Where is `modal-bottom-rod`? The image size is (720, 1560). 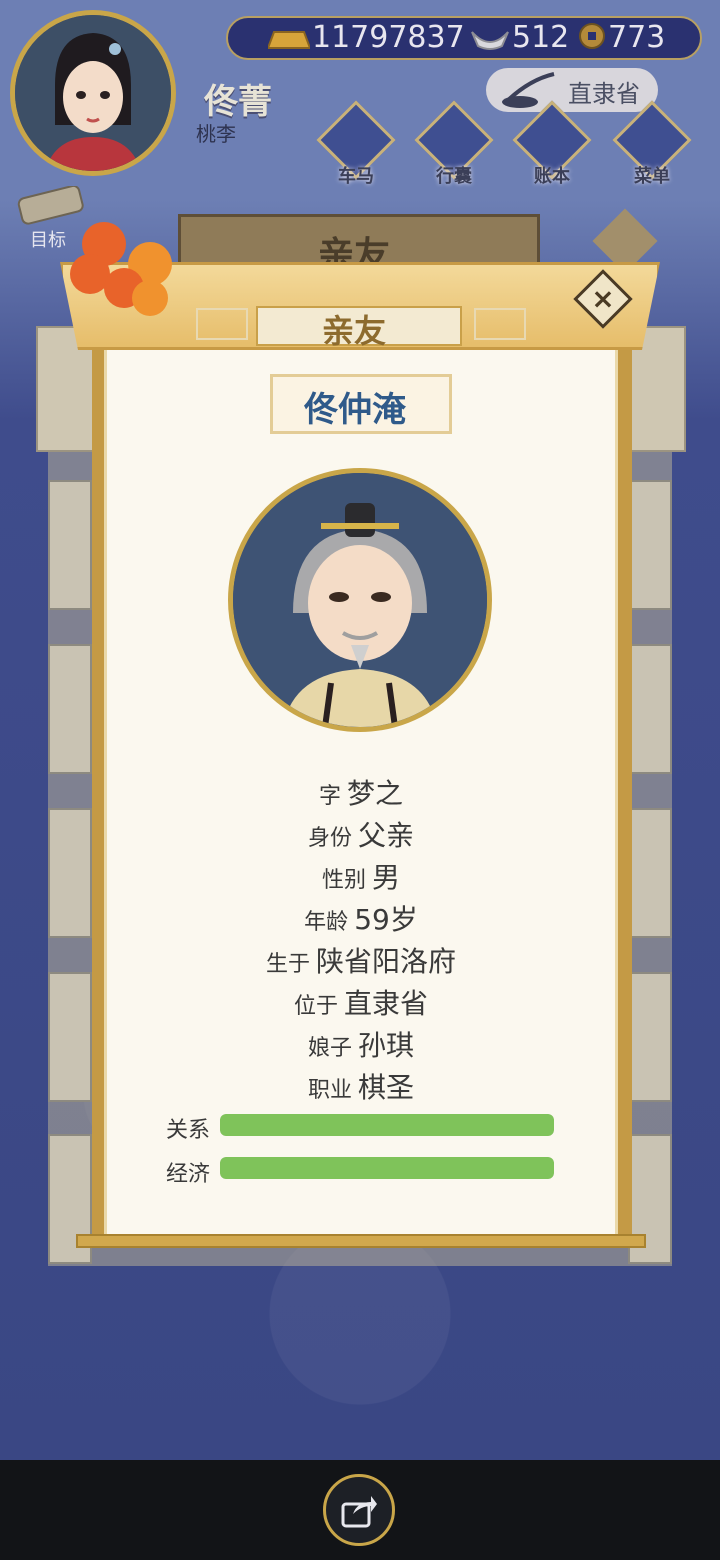
modal-bottom-rod is located at coordinates (361, 1241).